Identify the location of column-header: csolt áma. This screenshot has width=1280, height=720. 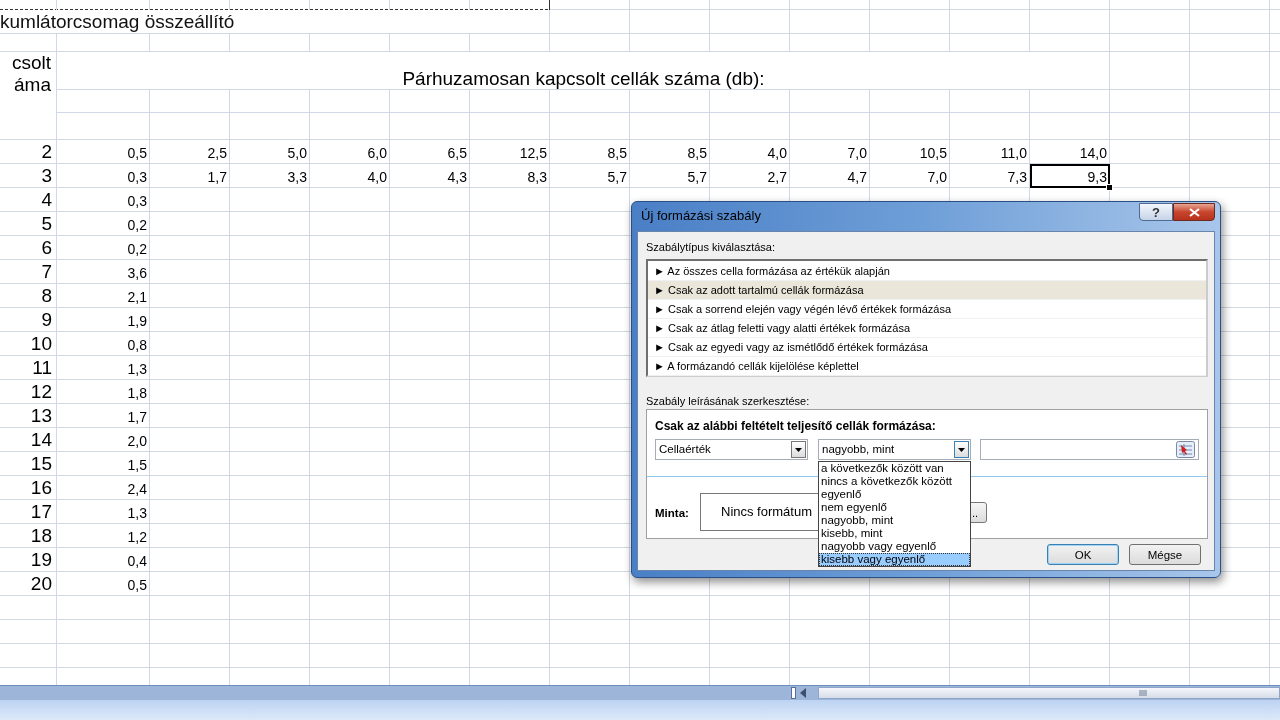
(31, 74).